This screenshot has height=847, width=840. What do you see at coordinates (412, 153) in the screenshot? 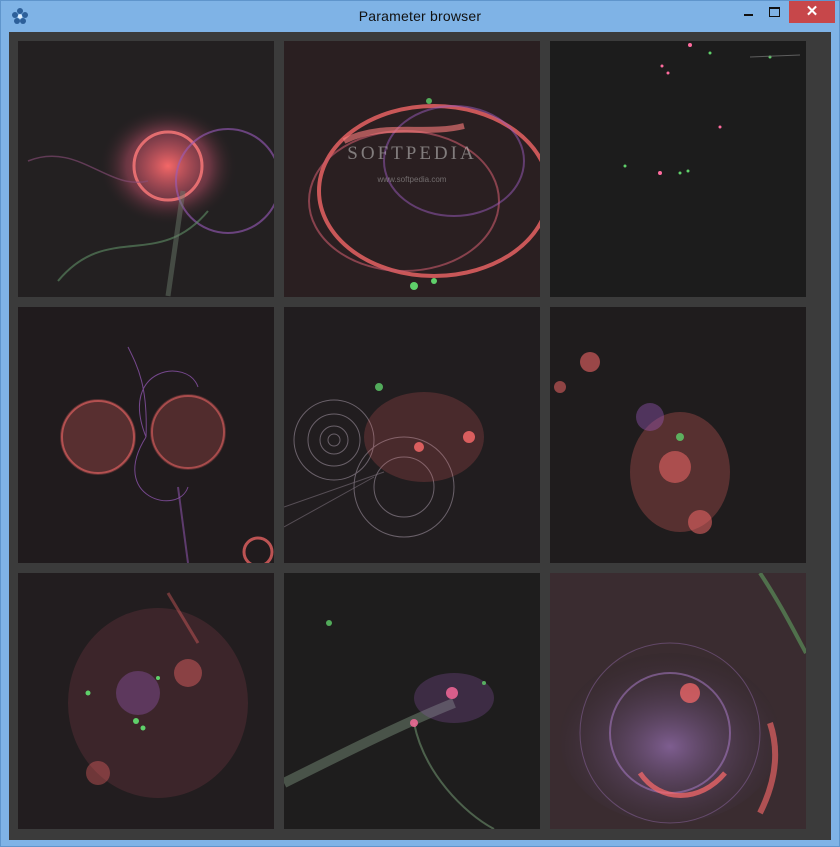
I see `watermark-text: SOFTPEDIA` at bounding box center [412, 153].